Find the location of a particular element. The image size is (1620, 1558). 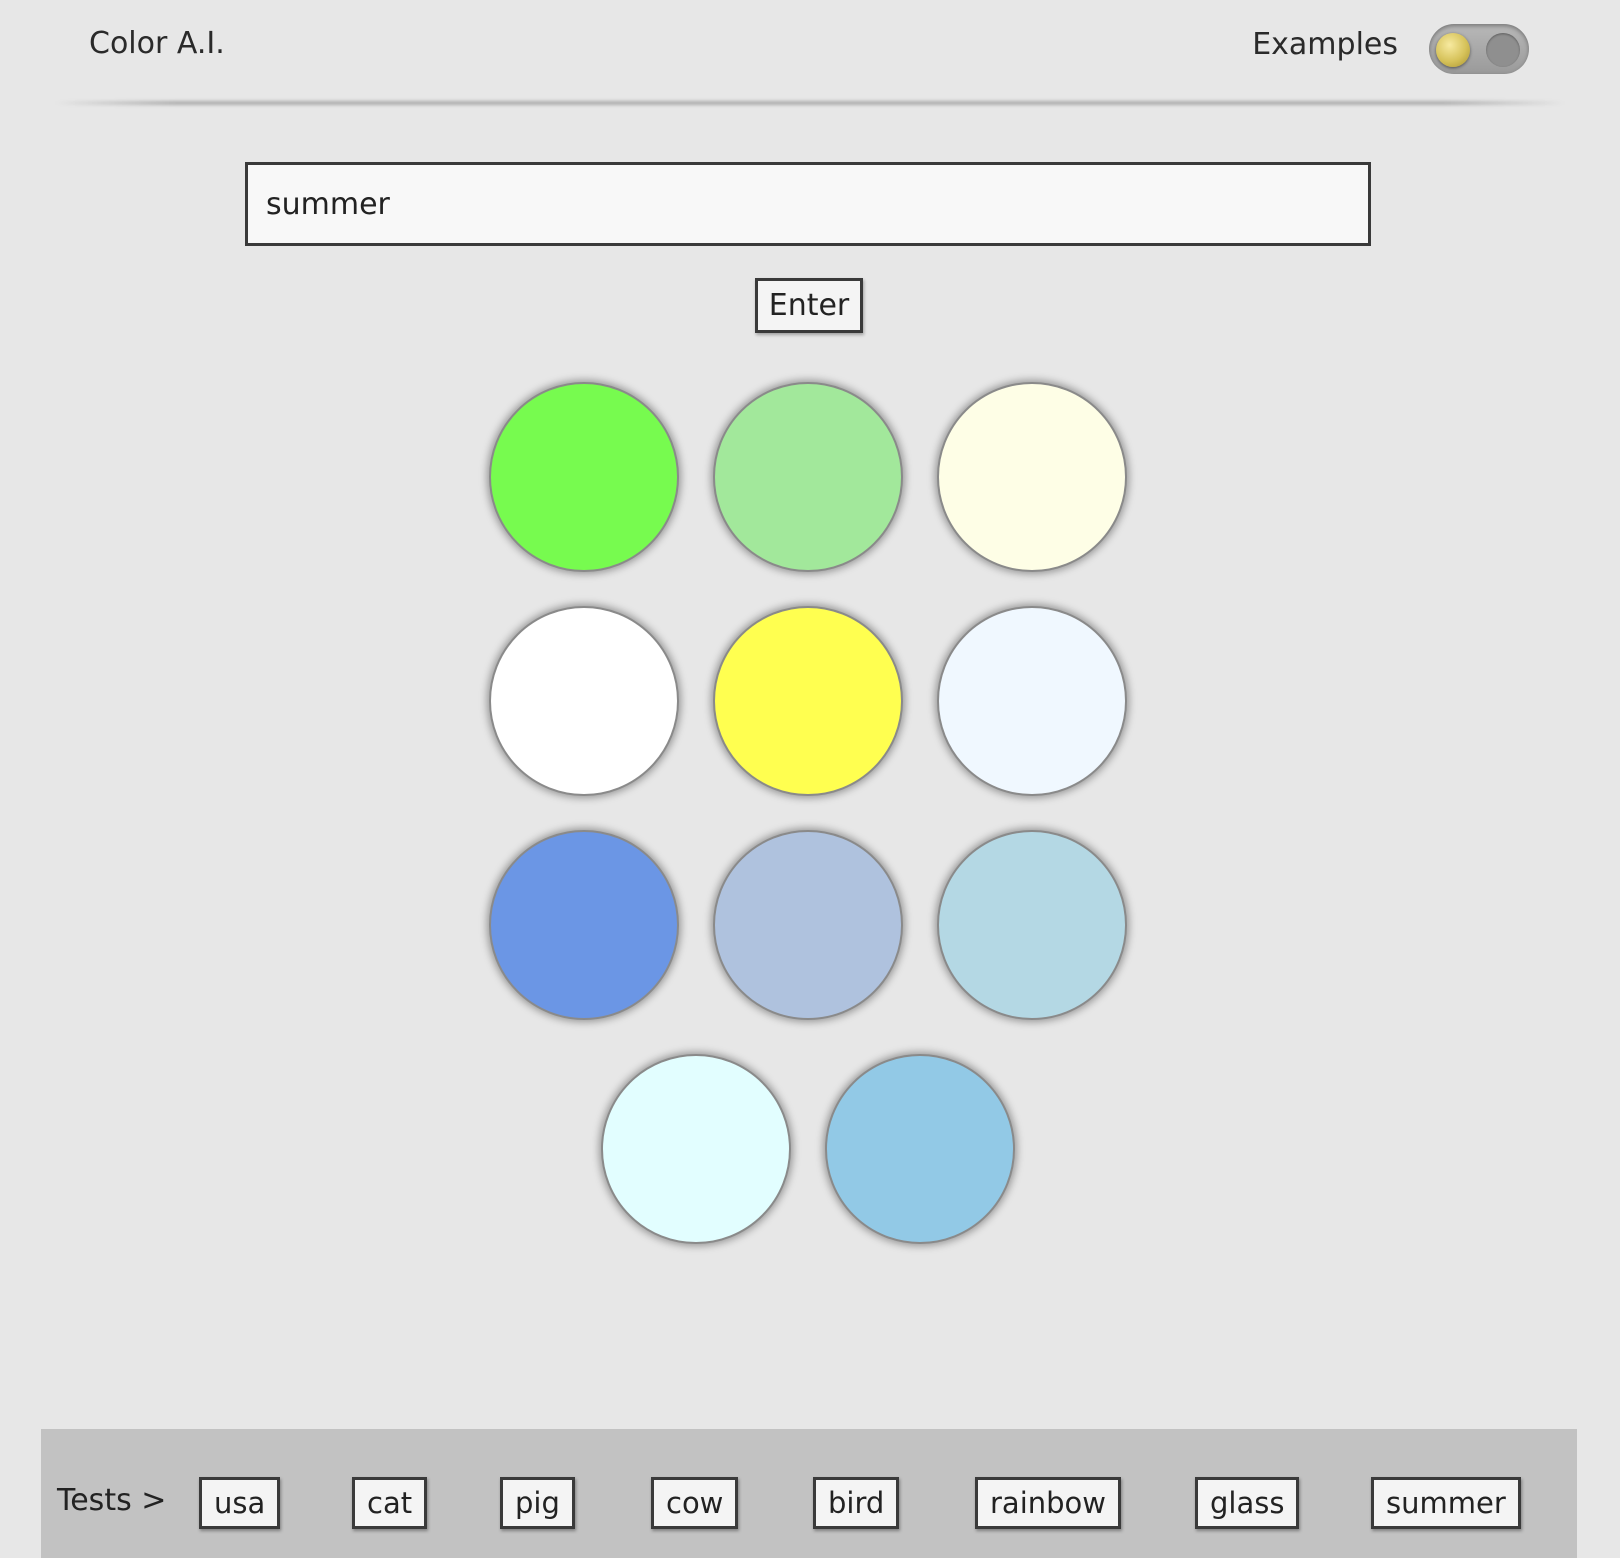

examples-label: Examples is located at coordinates (1325, 44).